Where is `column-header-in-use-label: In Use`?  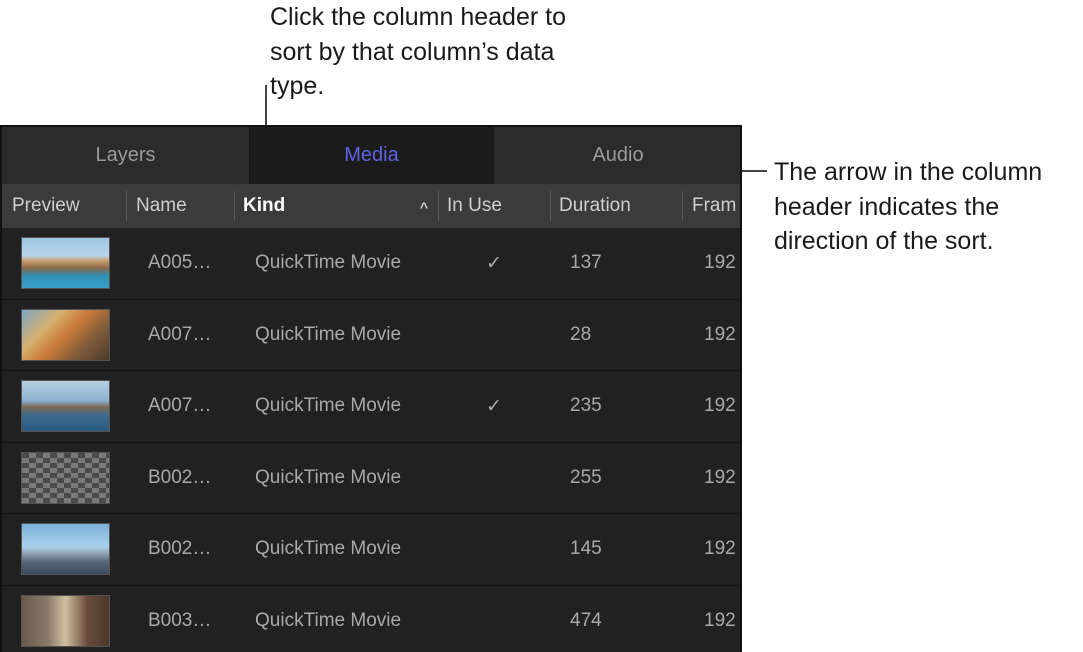
column-header-in-use-label: In Use is located at coordinates (474, 205).